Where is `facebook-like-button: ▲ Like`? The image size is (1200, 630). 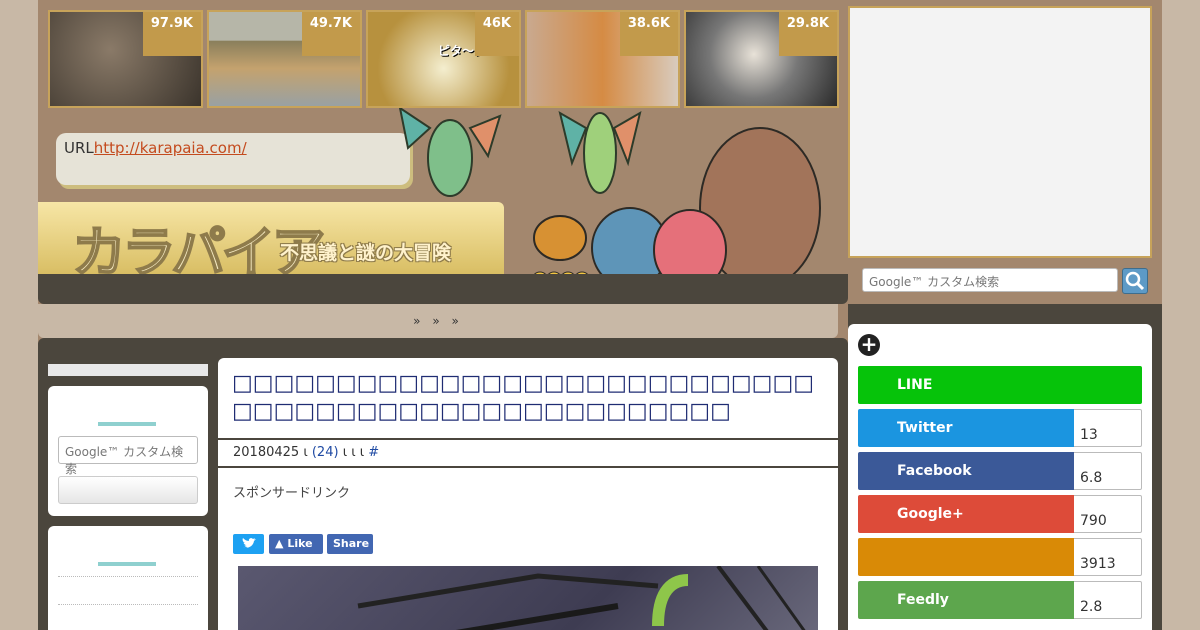
facebook-like-button: ▲ Like is located at coordinates (296, 544).